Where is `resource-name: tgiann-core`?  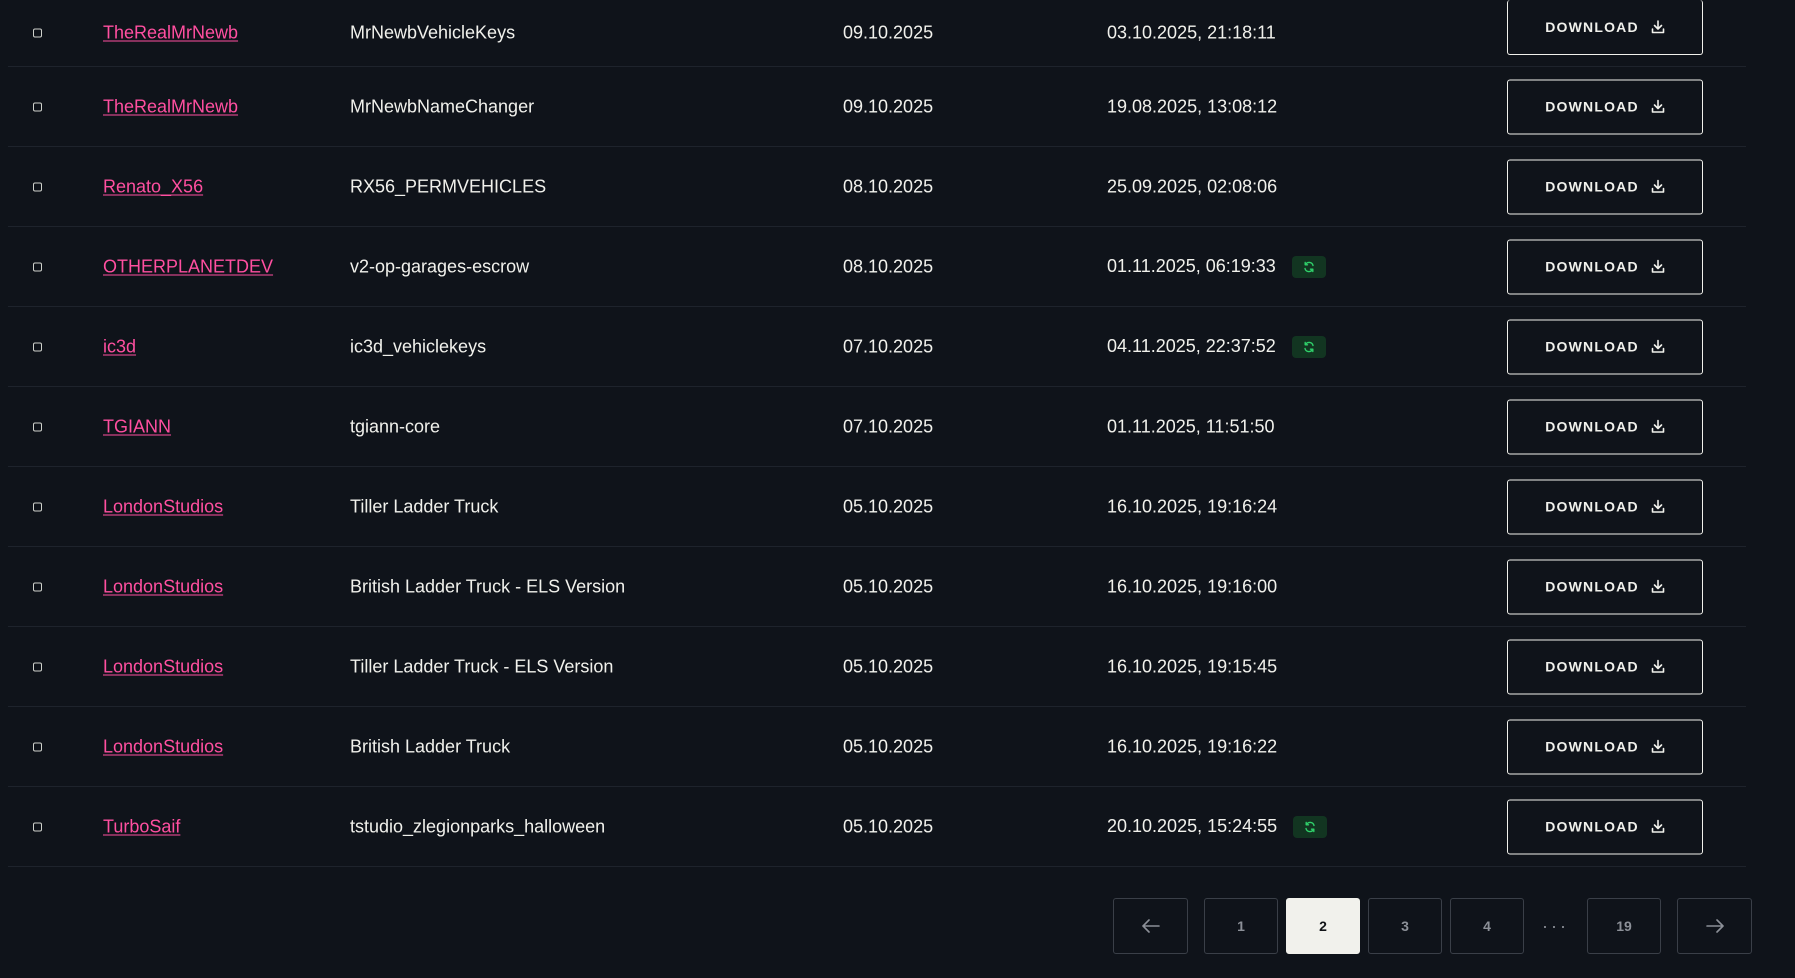
resource-name: tgiann-core is located at coordinates (395, 426).